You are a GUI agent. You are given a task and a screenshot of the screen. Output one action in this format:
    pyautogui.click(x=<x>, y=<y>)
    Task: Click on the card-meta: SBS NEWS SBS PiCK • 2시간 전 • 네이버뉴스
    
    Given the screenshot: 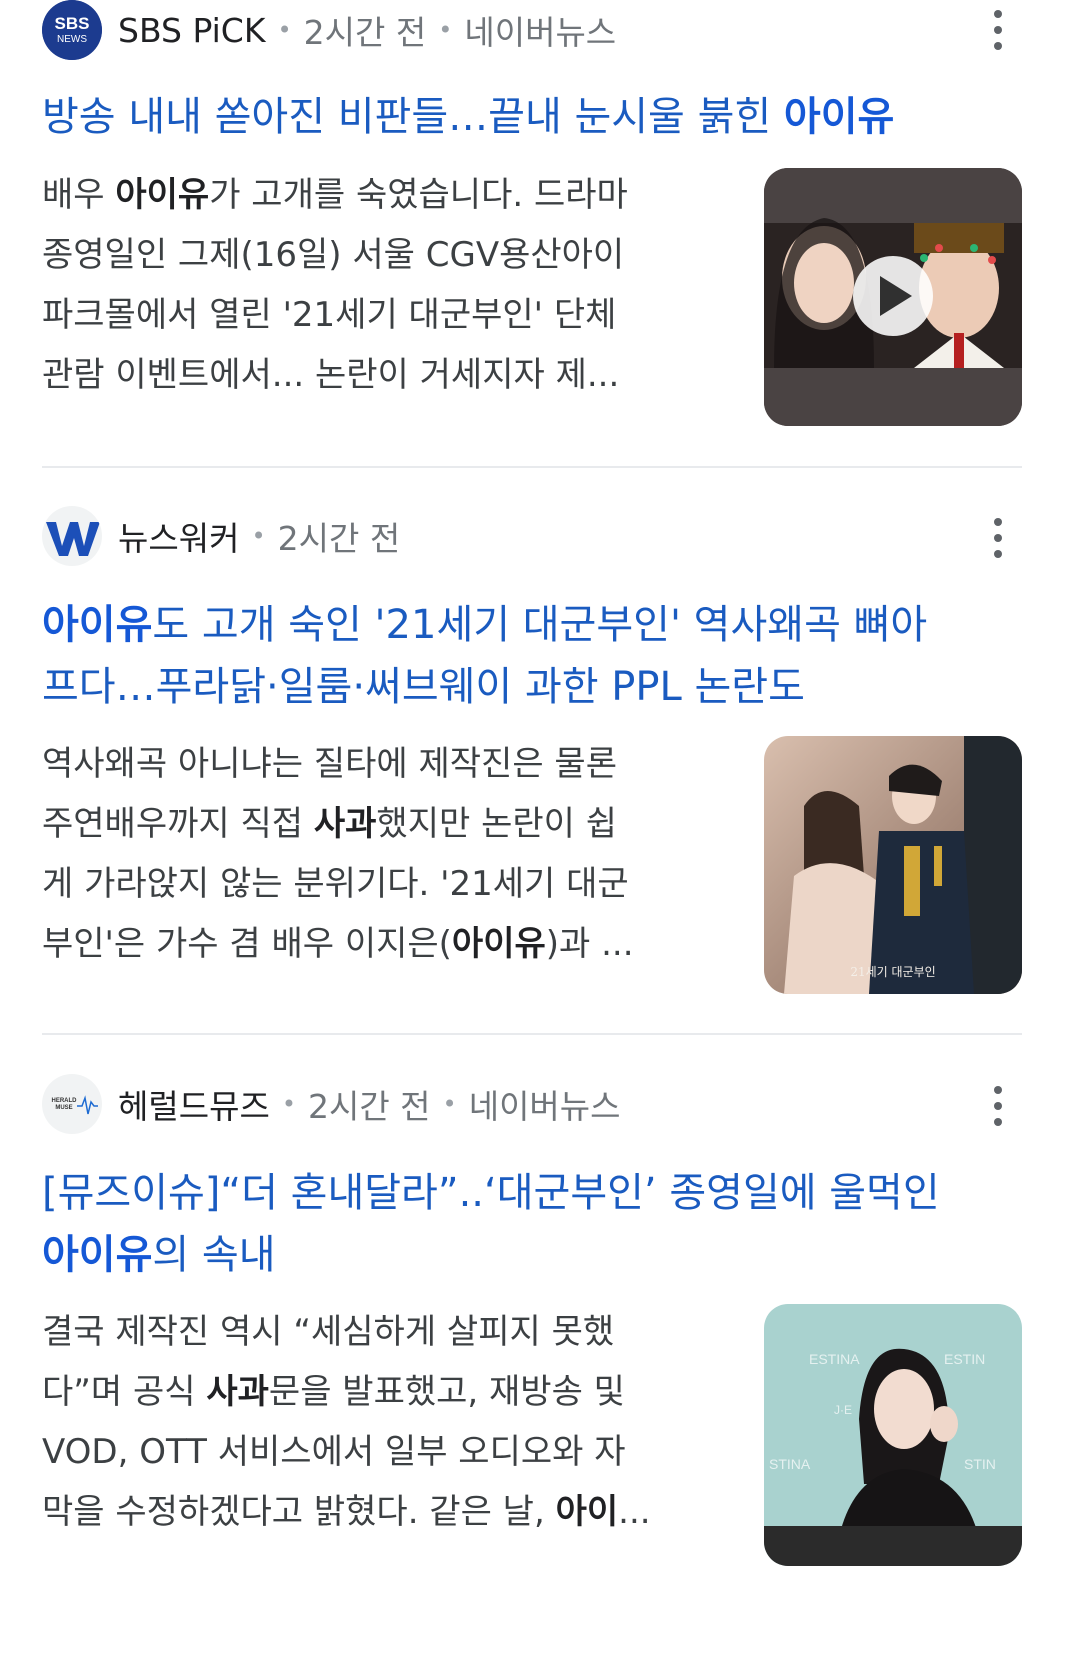 What is the action you would take?
    pyautogui.click(x=329, y=30)
    